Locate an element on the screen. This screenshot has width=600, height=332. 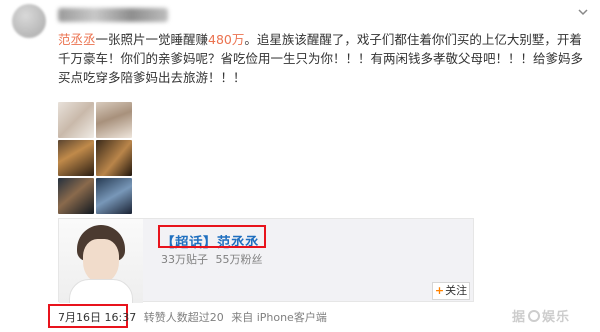
amount-highlight: 480万 is located at coordinates (226, 39).